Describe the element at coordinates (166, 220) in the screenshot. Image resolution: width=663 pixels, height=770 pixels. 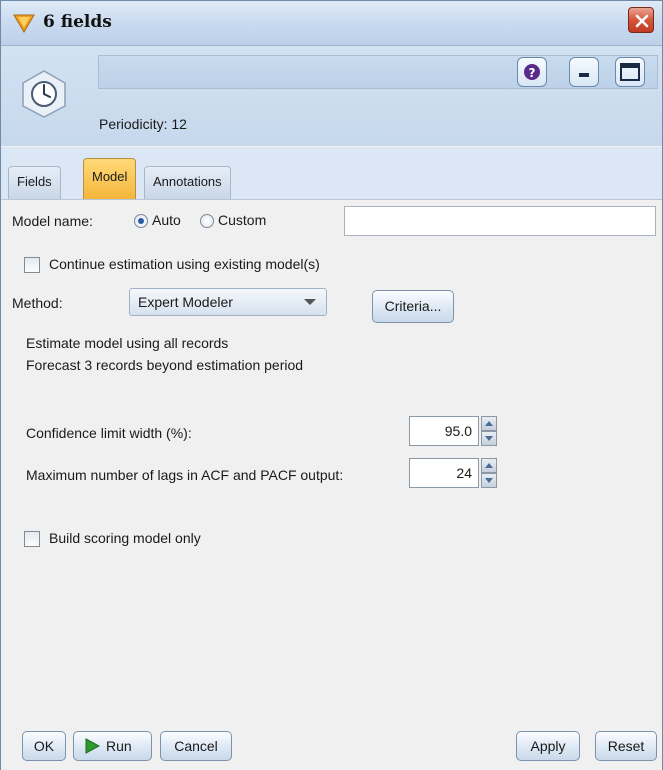
I see `auto-radio-label: Auto` at that location.